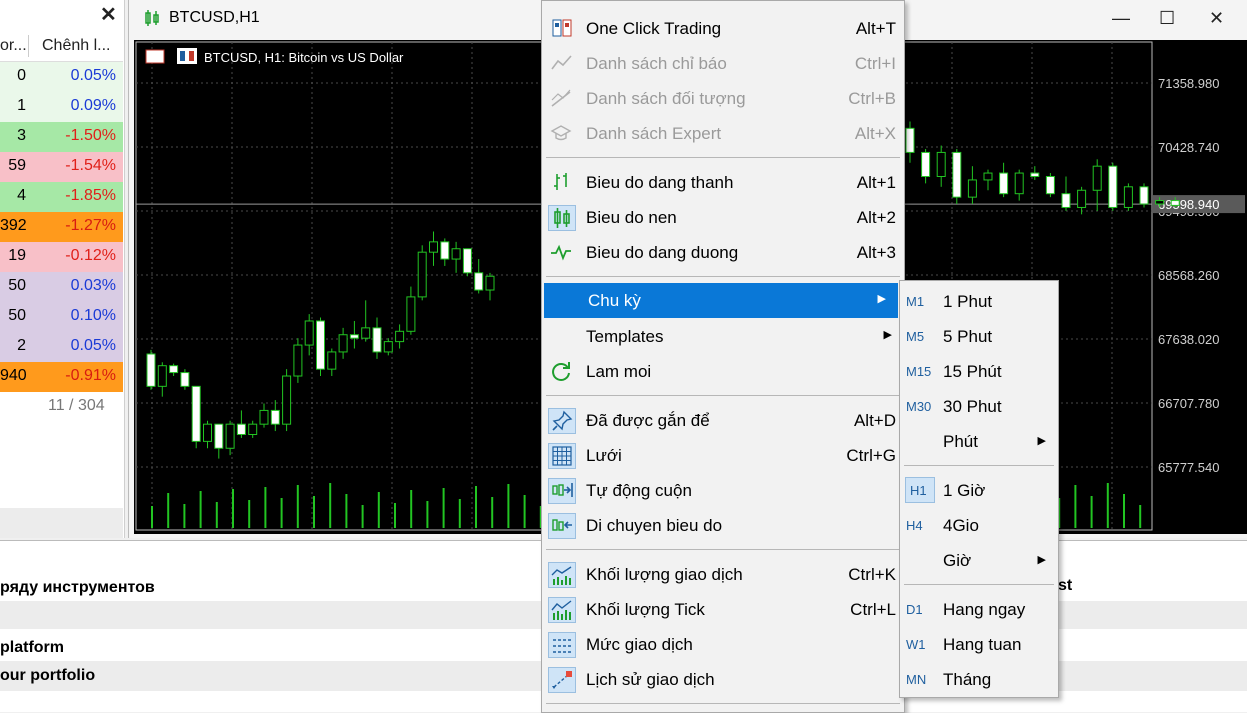 This screenshot has width=1247, height=713. I want to click on submenu-item-label: Hang ngay, so click(984, 609).